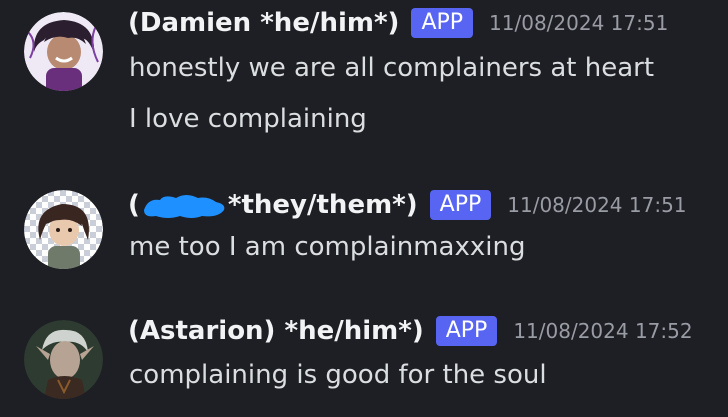 This screenshot has height=417, width=728. Describe the element at coordinates (184, 206) in the screenshot. I see `redaction-scribble` at that location.